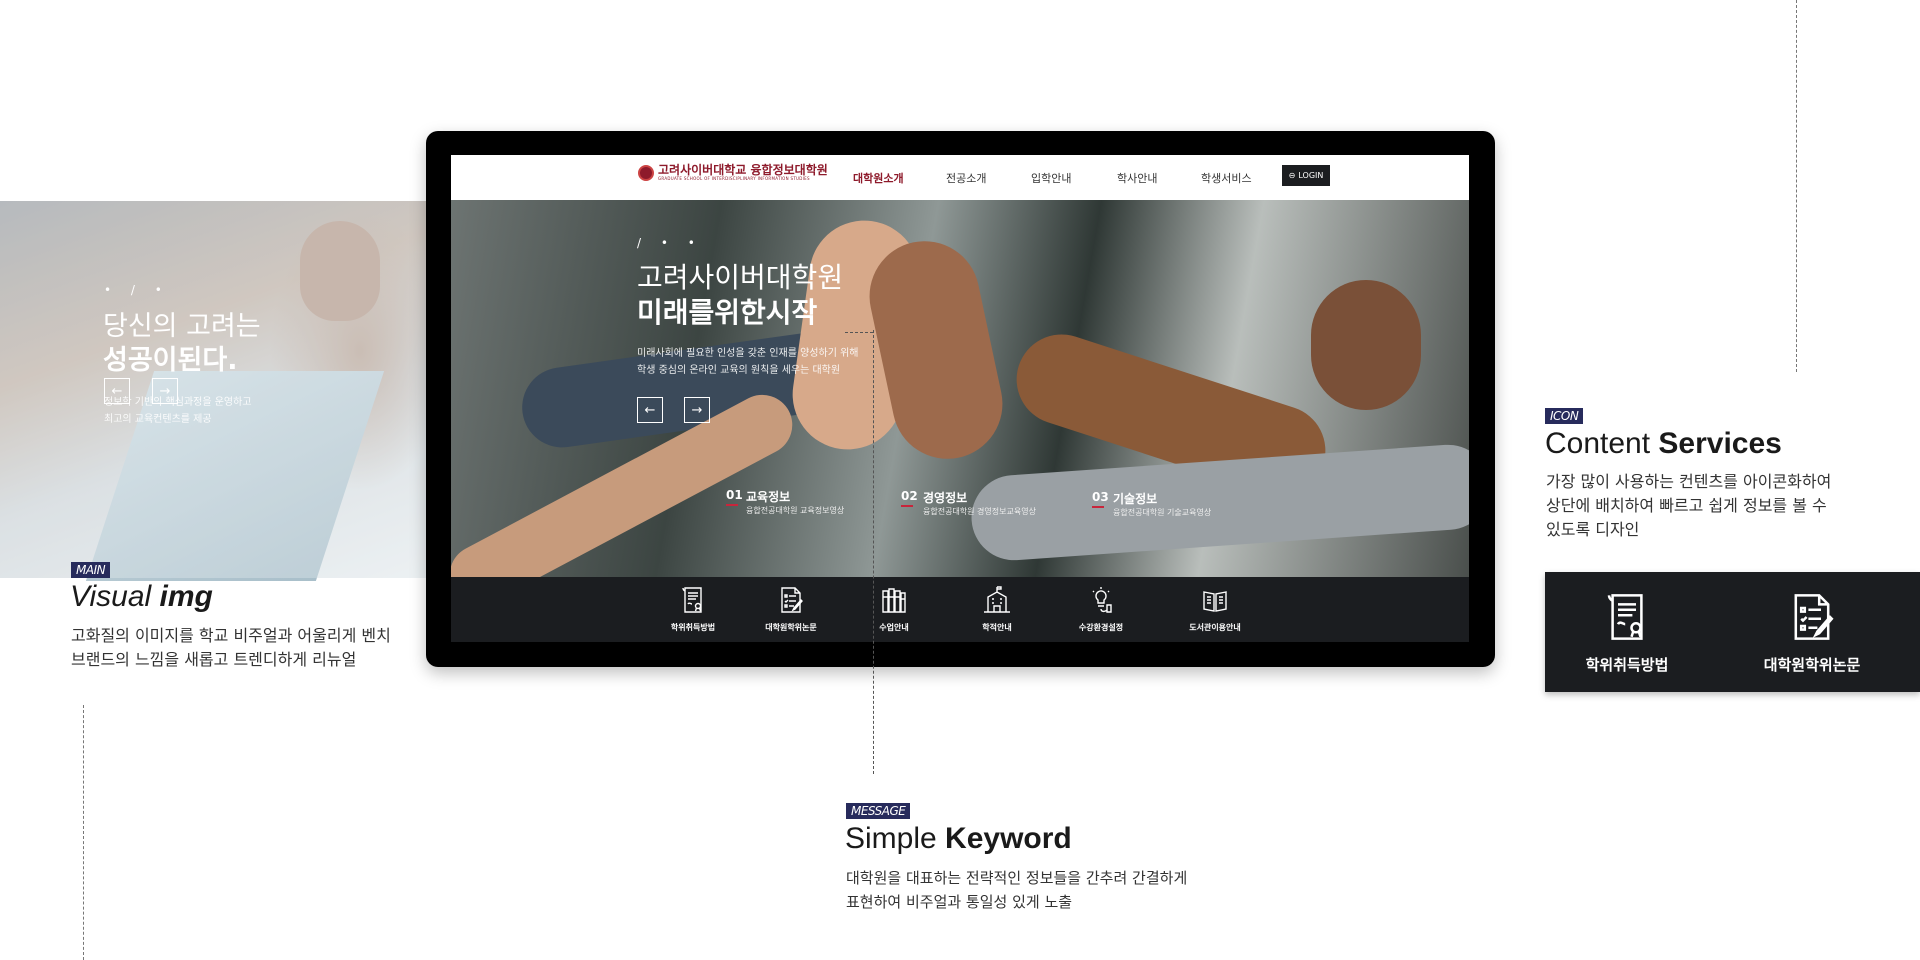  Describe the element at coordinates (1137, 178) in the screenshot. I see `nav-item-academic: 학사안내` at that location.